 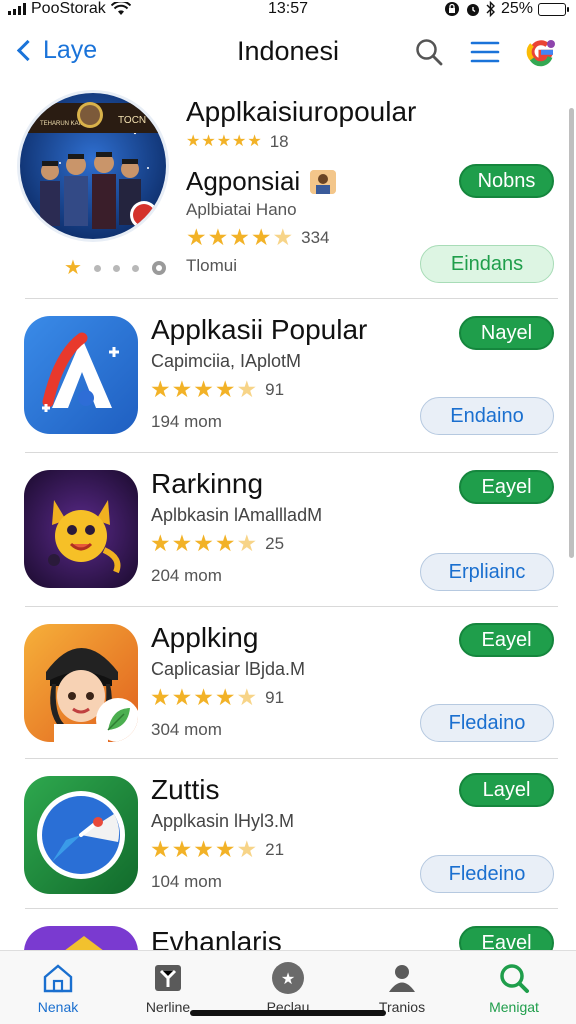 What do you see at coordinates (58, 988) in the screenshot?
I see `tab-home: Nenak` at bounding box center [58, 988].